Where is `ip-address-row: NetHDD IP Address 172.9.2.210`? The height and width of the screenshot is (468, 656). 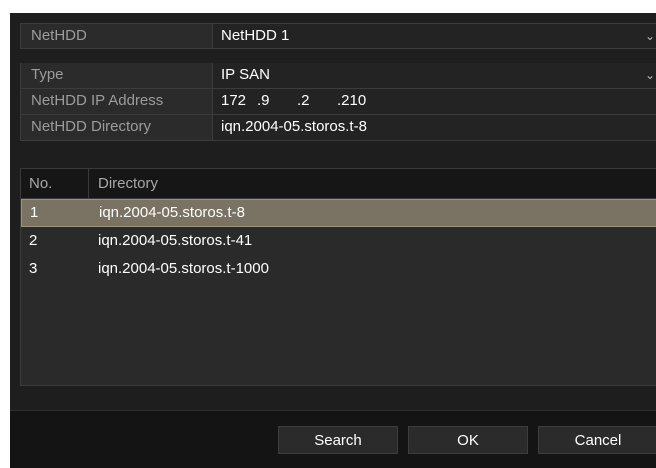
ip-address-row: NetHDD IP Address 172.9.2.210 is located at coordinates (338, 102).